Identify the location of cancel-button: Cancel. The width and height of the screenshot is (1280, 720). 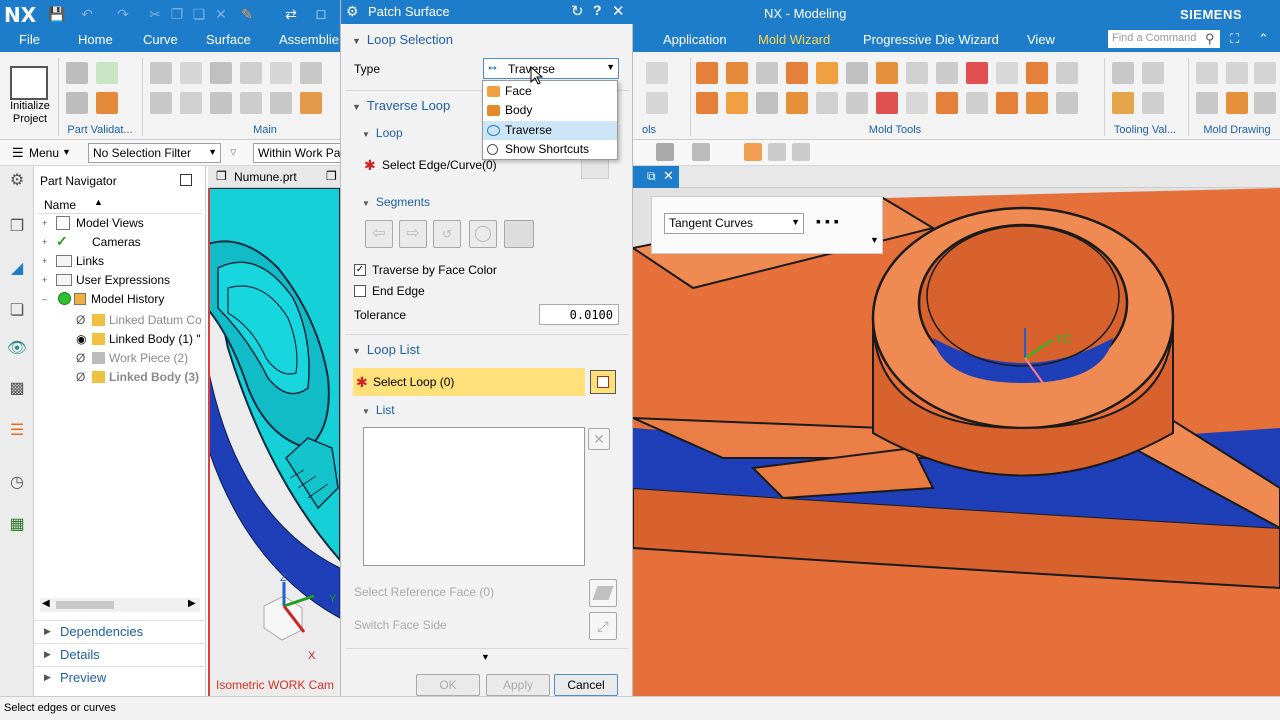
(586, 685).